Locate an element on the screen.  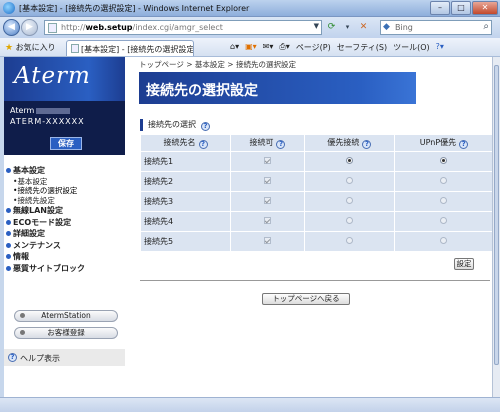
status-bar is located at coordinates (250, 404).